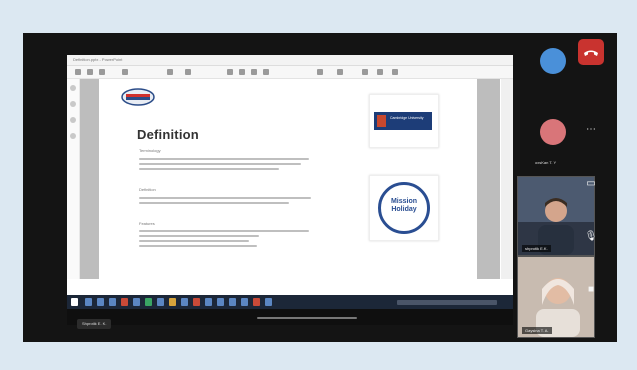 The image size is (637, 370). Describe the element at coordinates (147, 223) in the screenshot. I see `section-heading: Features` at that location.